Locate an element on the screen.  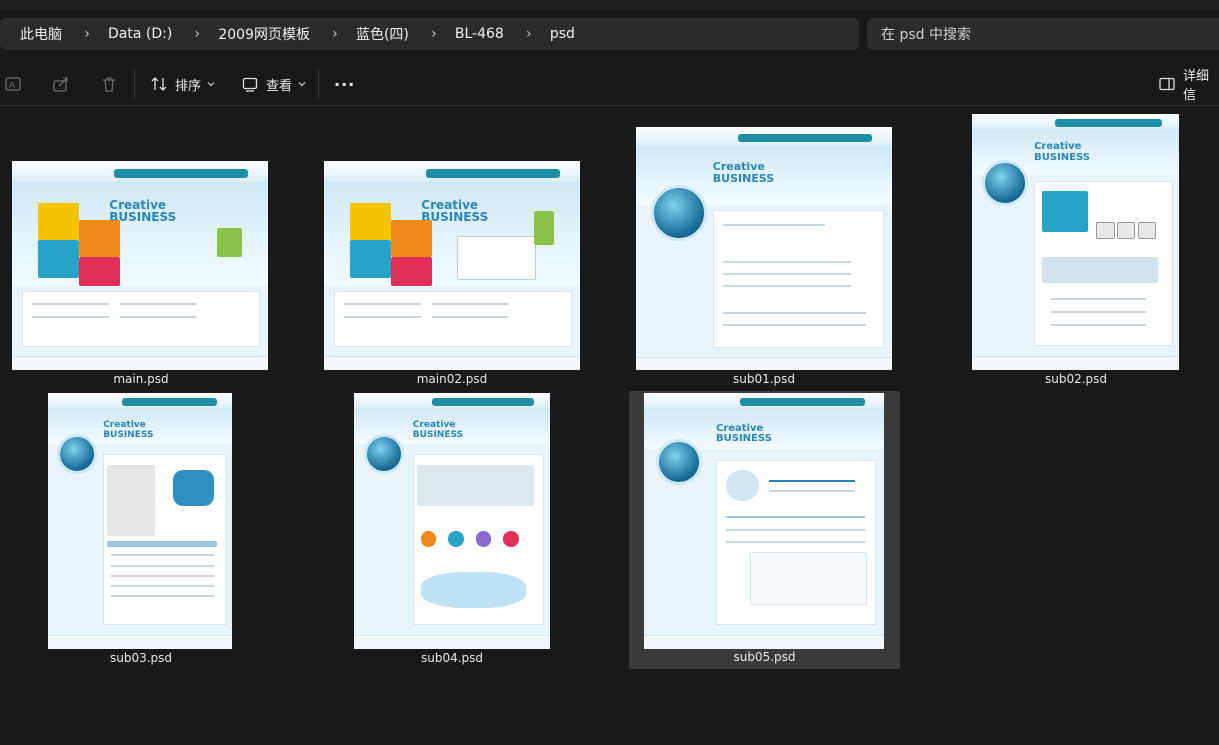
breadcrumb-label: 此电脑 is located at coordinates (41, 35).